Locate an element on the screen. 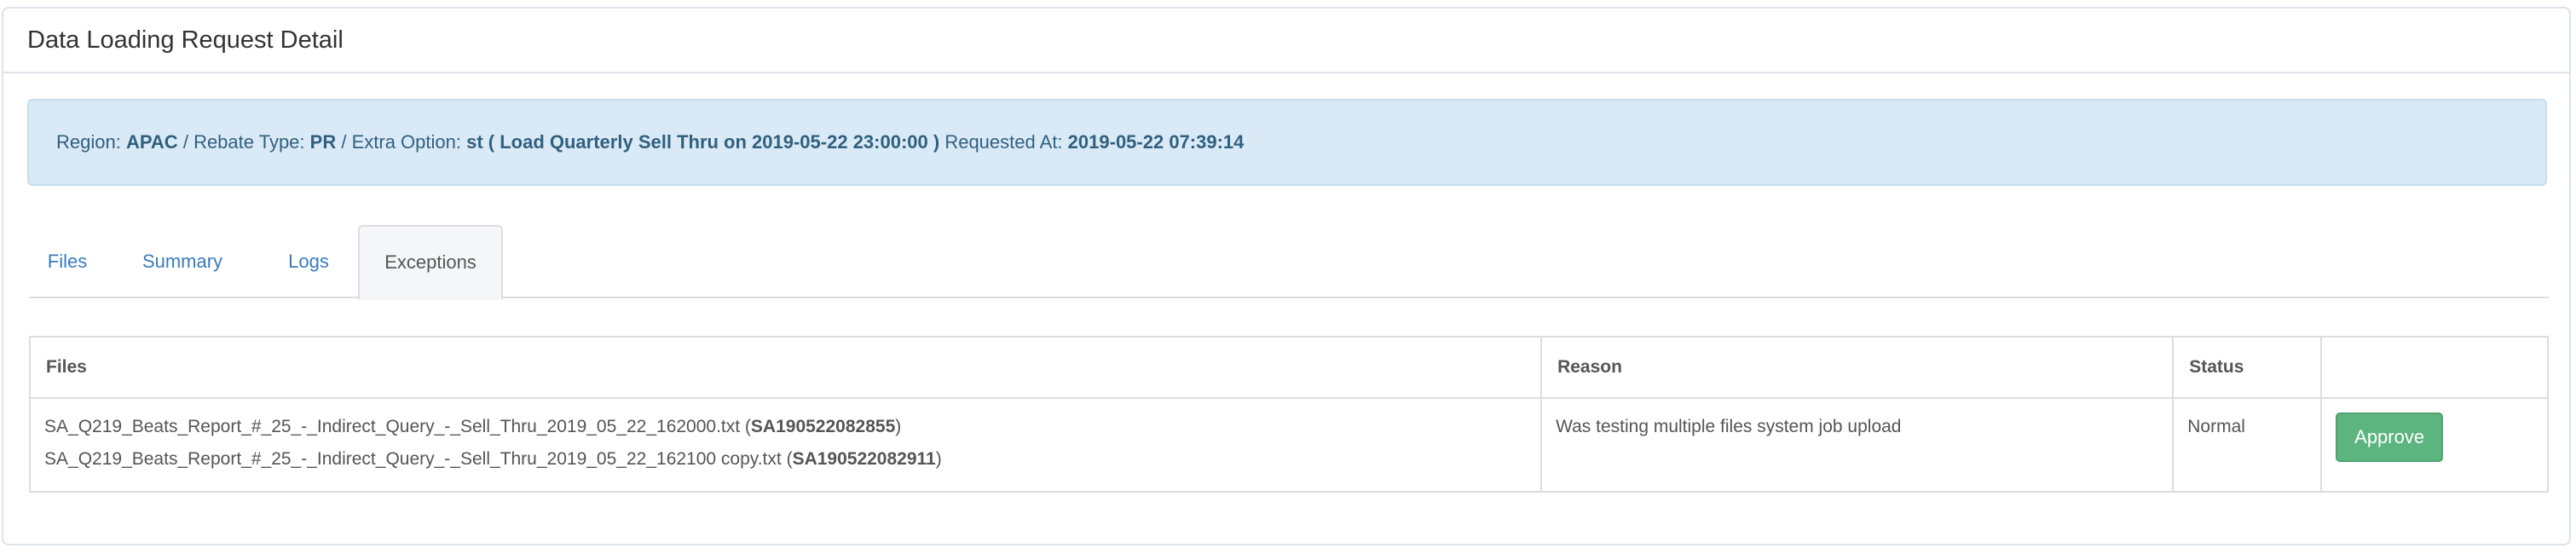 This screenshot has width=2576, height=554. region-label: Region: is located at coordinates (88, 142).